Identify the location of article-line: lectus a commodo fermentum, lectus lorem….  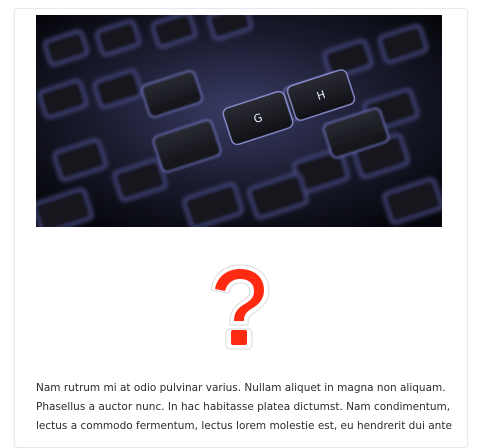
(244, 426).